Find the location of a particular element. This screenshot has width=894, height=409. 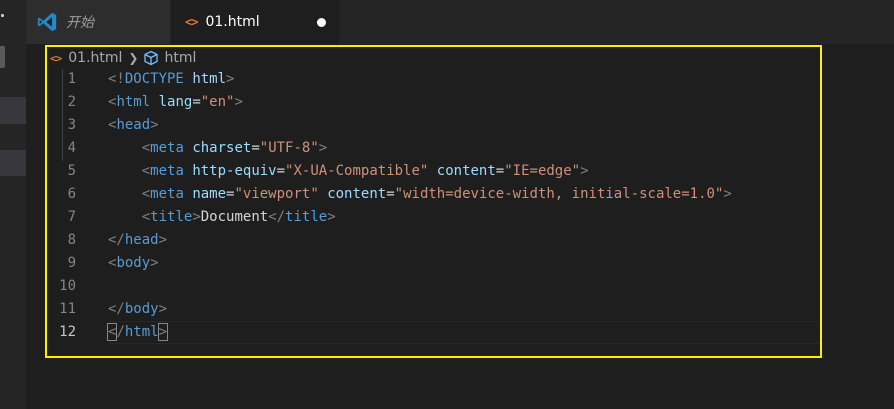

code-line: 8 </head> is located at coordinates (433, 240).